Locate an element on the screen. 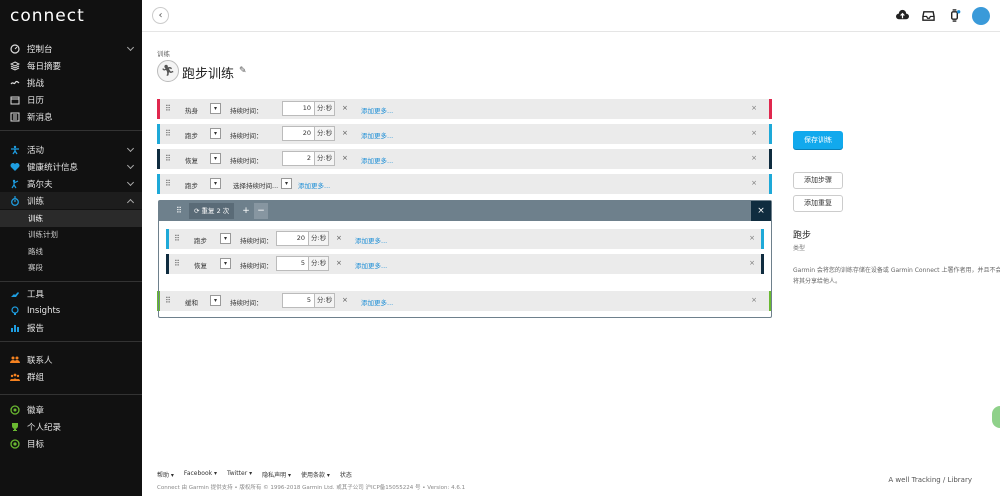 Image resolution: width=1000 pixels, height=496 pixels. sidebar-item: 训练 is located at coordinates (71, 200).